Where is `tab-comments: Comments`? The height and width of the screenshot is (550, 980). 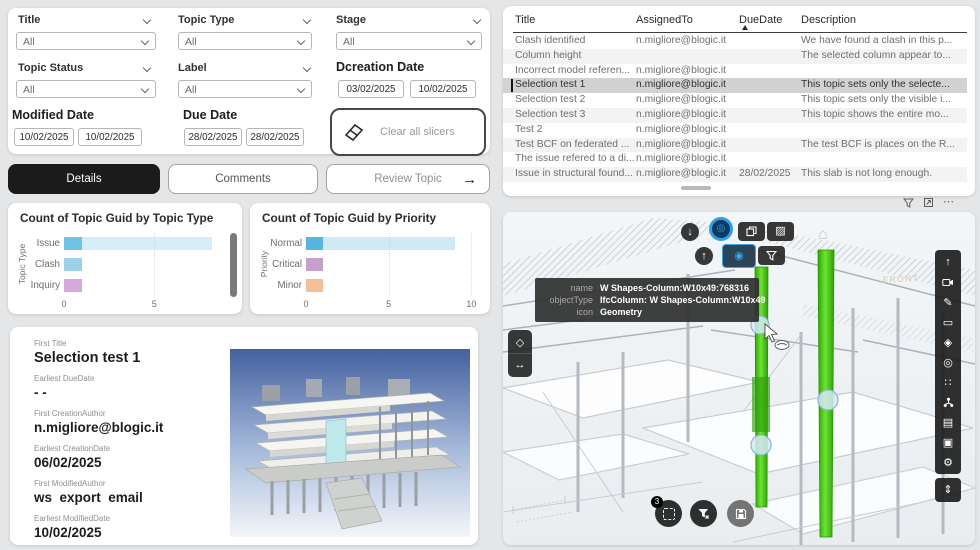
tab-comments: Comments is located at coordinates (243, 179).